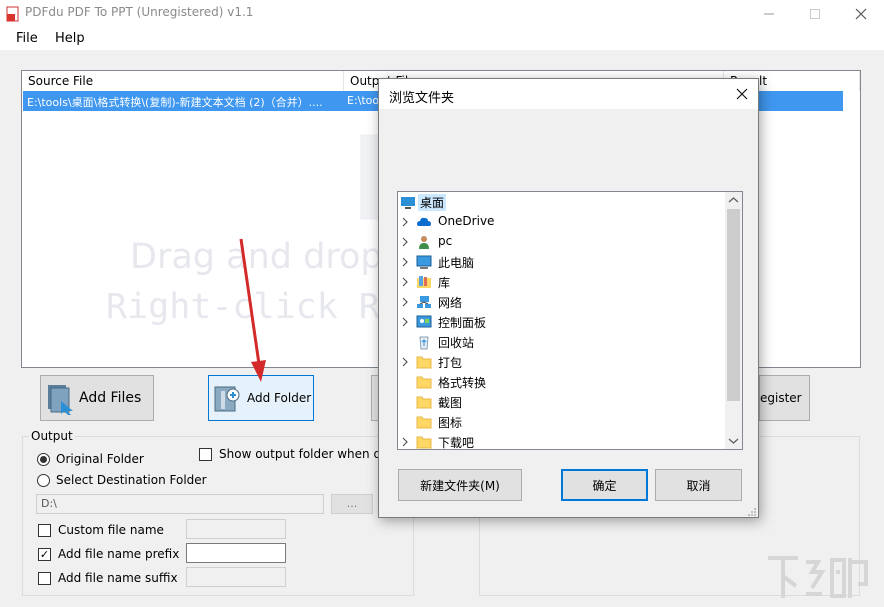 Image resolution: width=884 pixels, height=607 pixels. What do you see at coordinates (733, 441) in the screenshot?
I see `scroll-down-icon` at bounding box center [733, 441].